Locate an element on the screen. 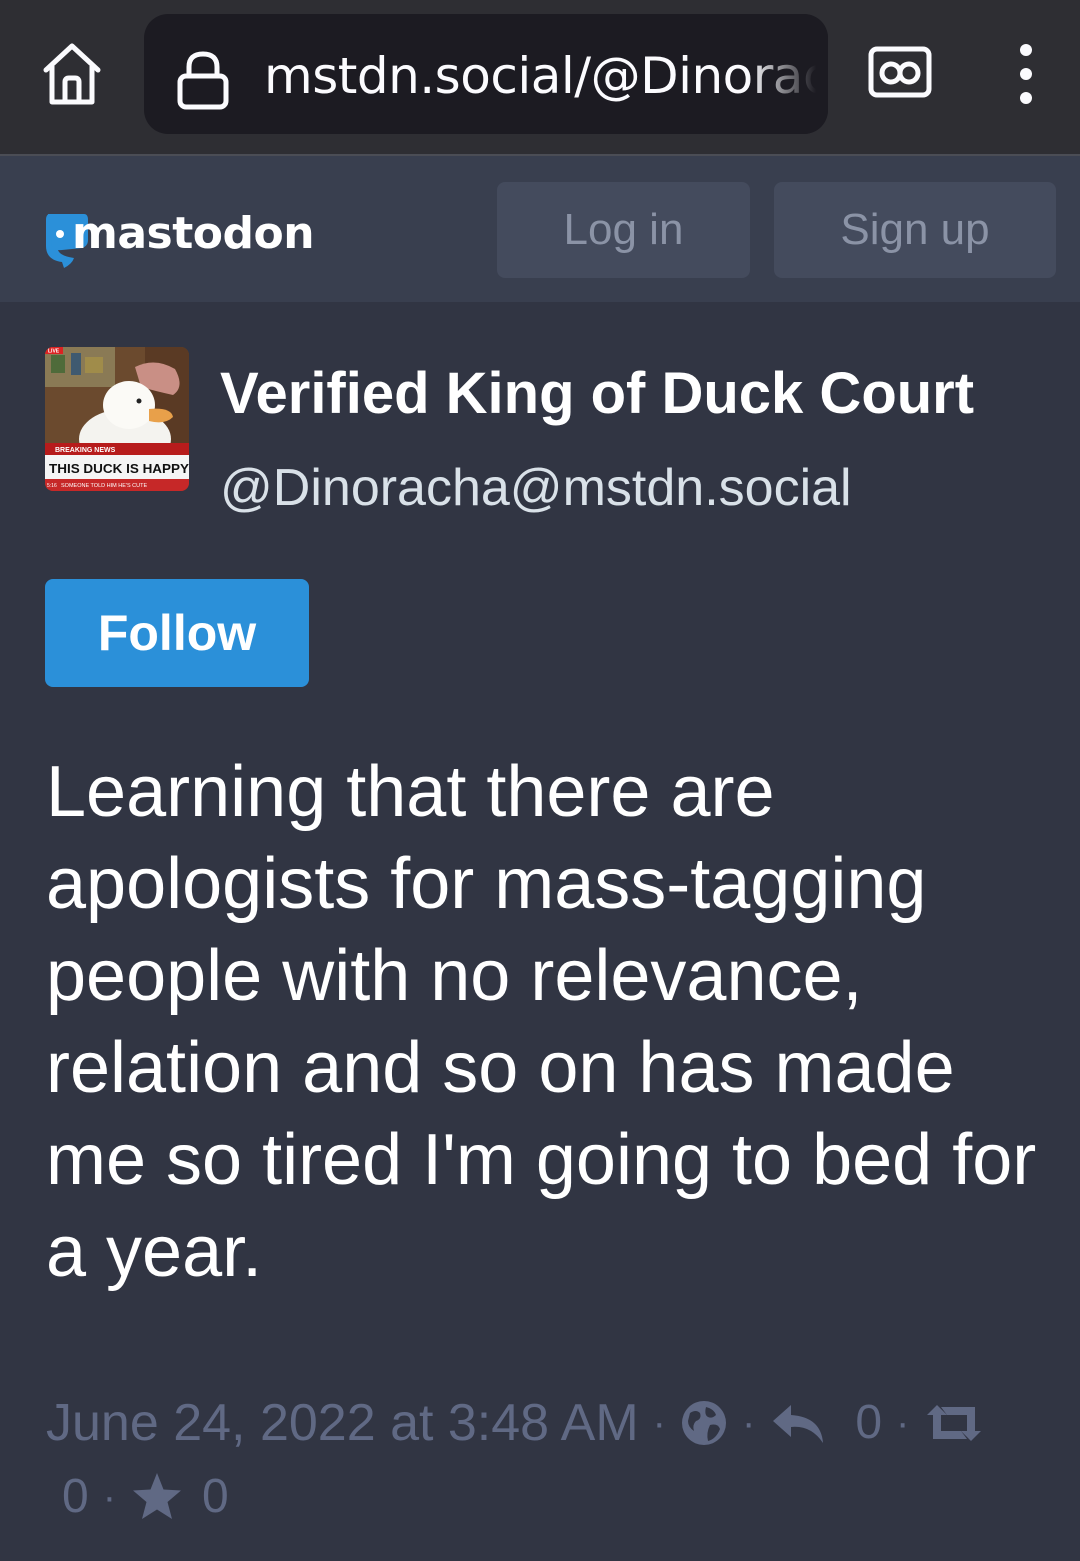  kebab-menu-icon is located at coordinates (1026, 74).